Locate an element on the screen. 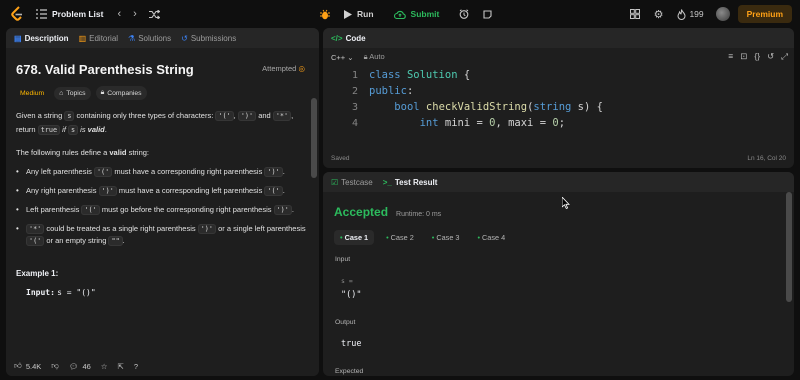 The width and height of the screenshot is (800, 380). premium-button: Premium is located at coordinates (764, 14).